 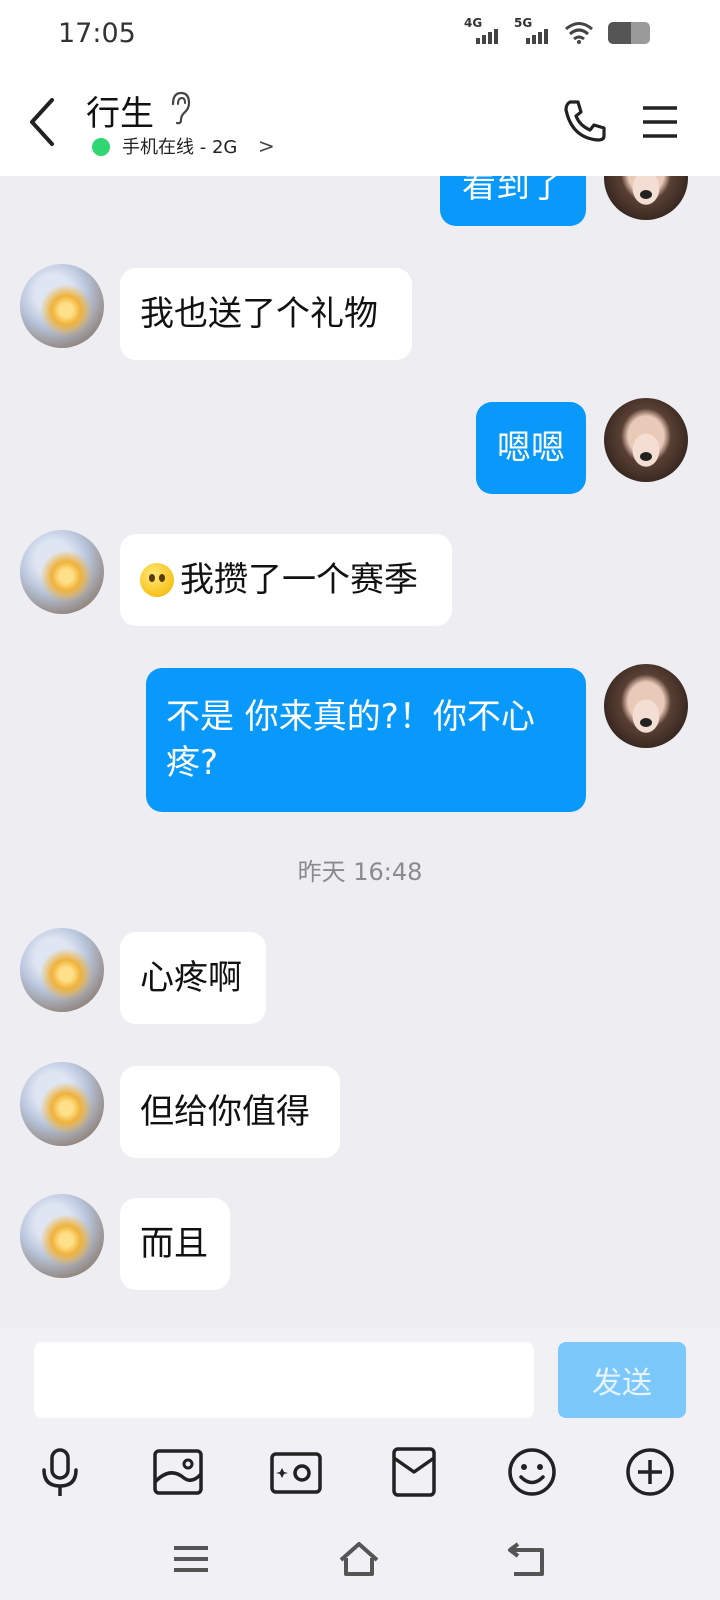 I want to click on picture-icon, so click(x=178, y=1472).